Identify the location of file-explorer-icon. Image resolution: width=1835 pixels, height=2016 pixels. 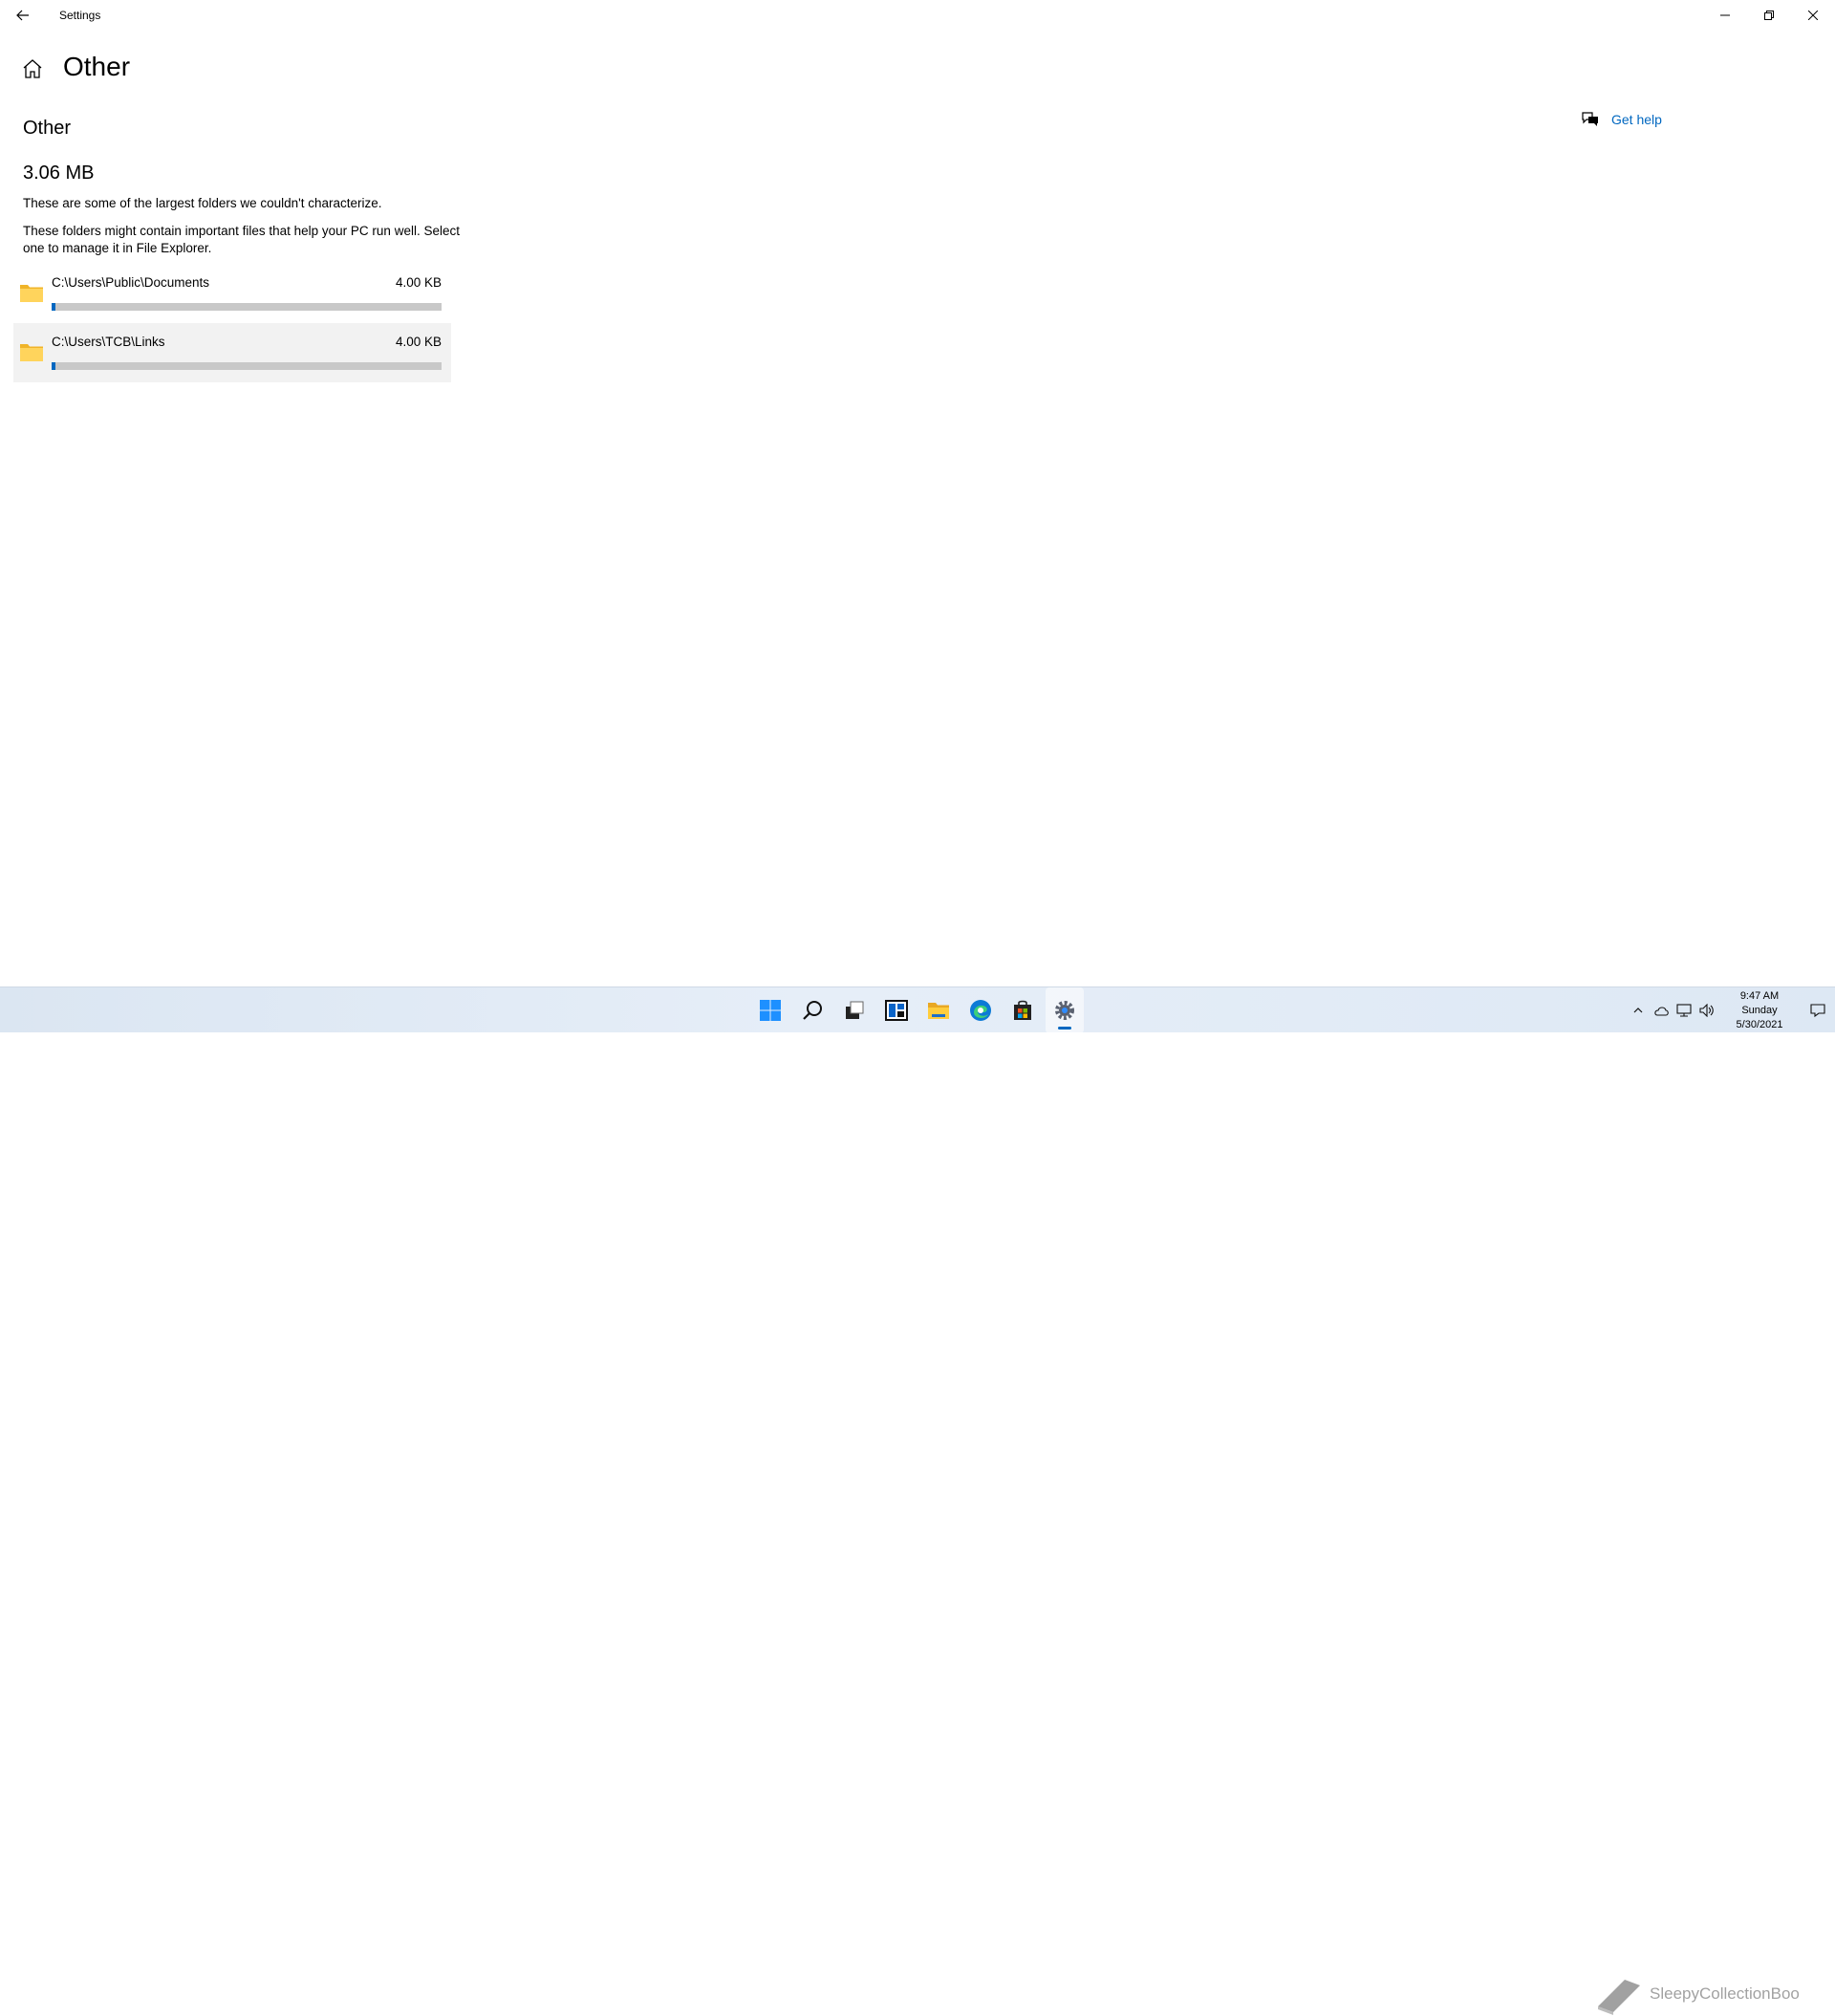
(938, 1011).